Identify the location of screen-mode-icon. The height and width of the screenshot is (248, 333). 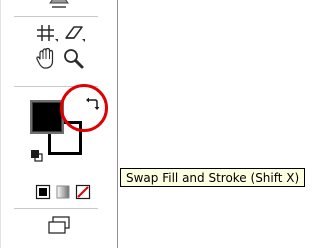
(59, 226).